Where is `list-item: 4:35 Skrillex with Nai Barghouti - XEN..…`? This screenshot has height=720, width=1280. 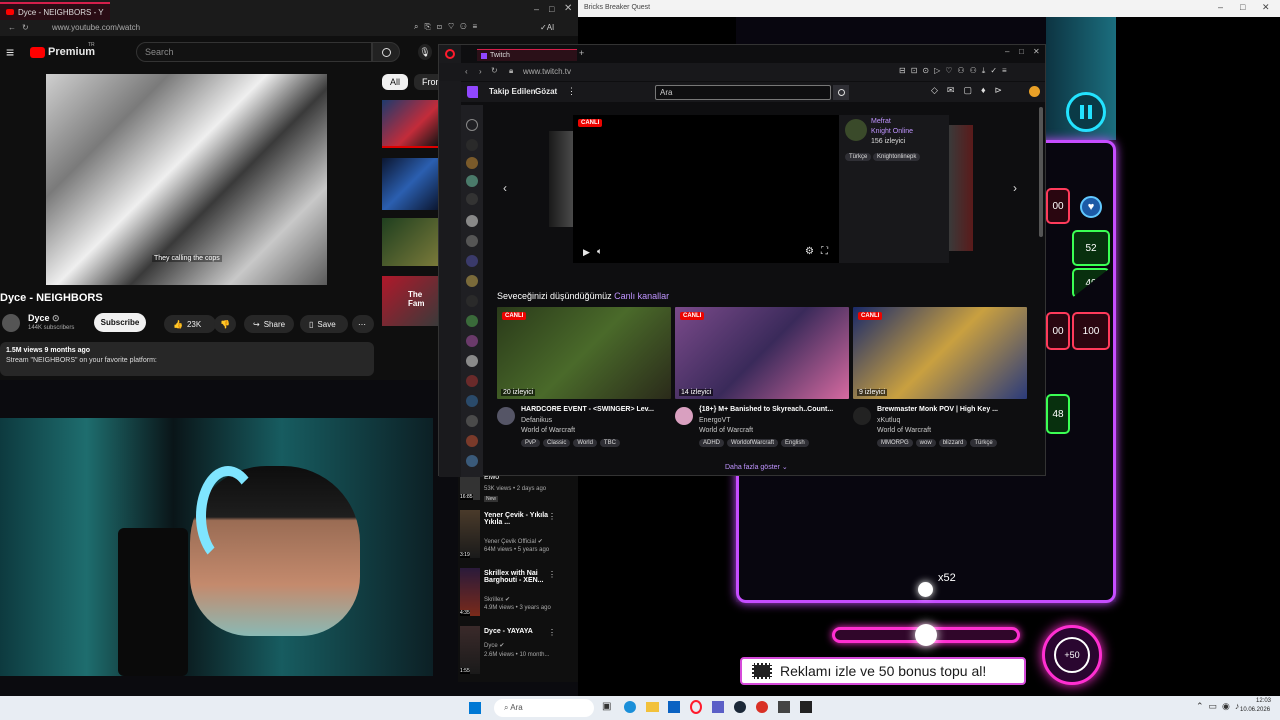
list-item: 4:35 Skrillex with Nai Barghouti - XEN..… is located at coordinates (518, 593).